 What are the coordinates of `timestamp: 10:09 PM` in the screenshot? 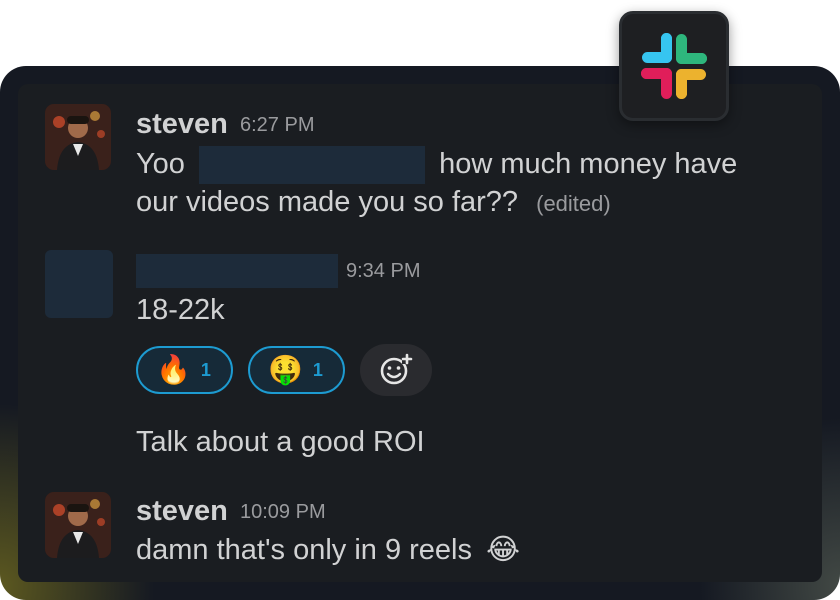 It's located at (283, 512).